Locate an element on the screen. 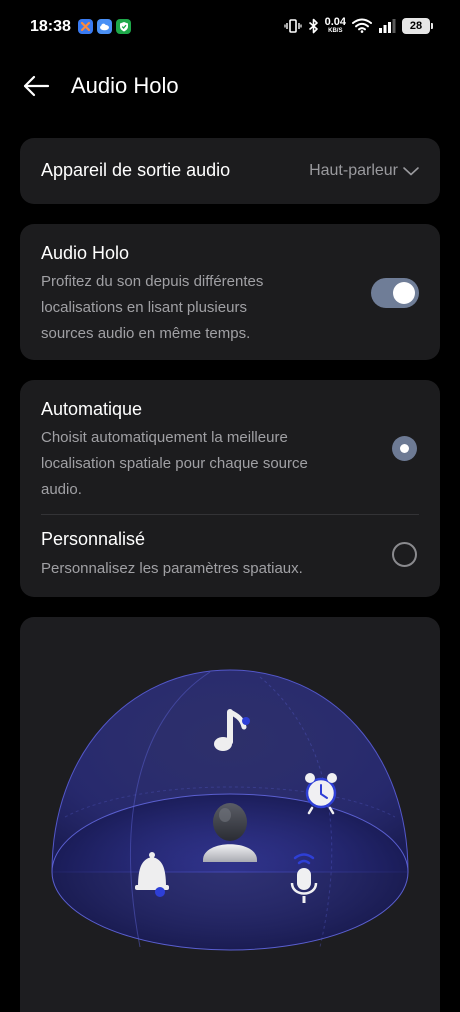 Image resolution: width=460 pixels, height=1012 pixels. description-line: audio. is located at coordinates (61, 489).